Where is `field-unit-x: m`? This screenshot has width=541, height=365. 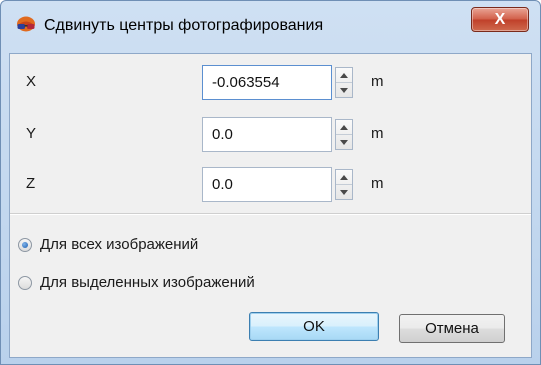 field-unit-x: m is located at coordinates (377, 81).